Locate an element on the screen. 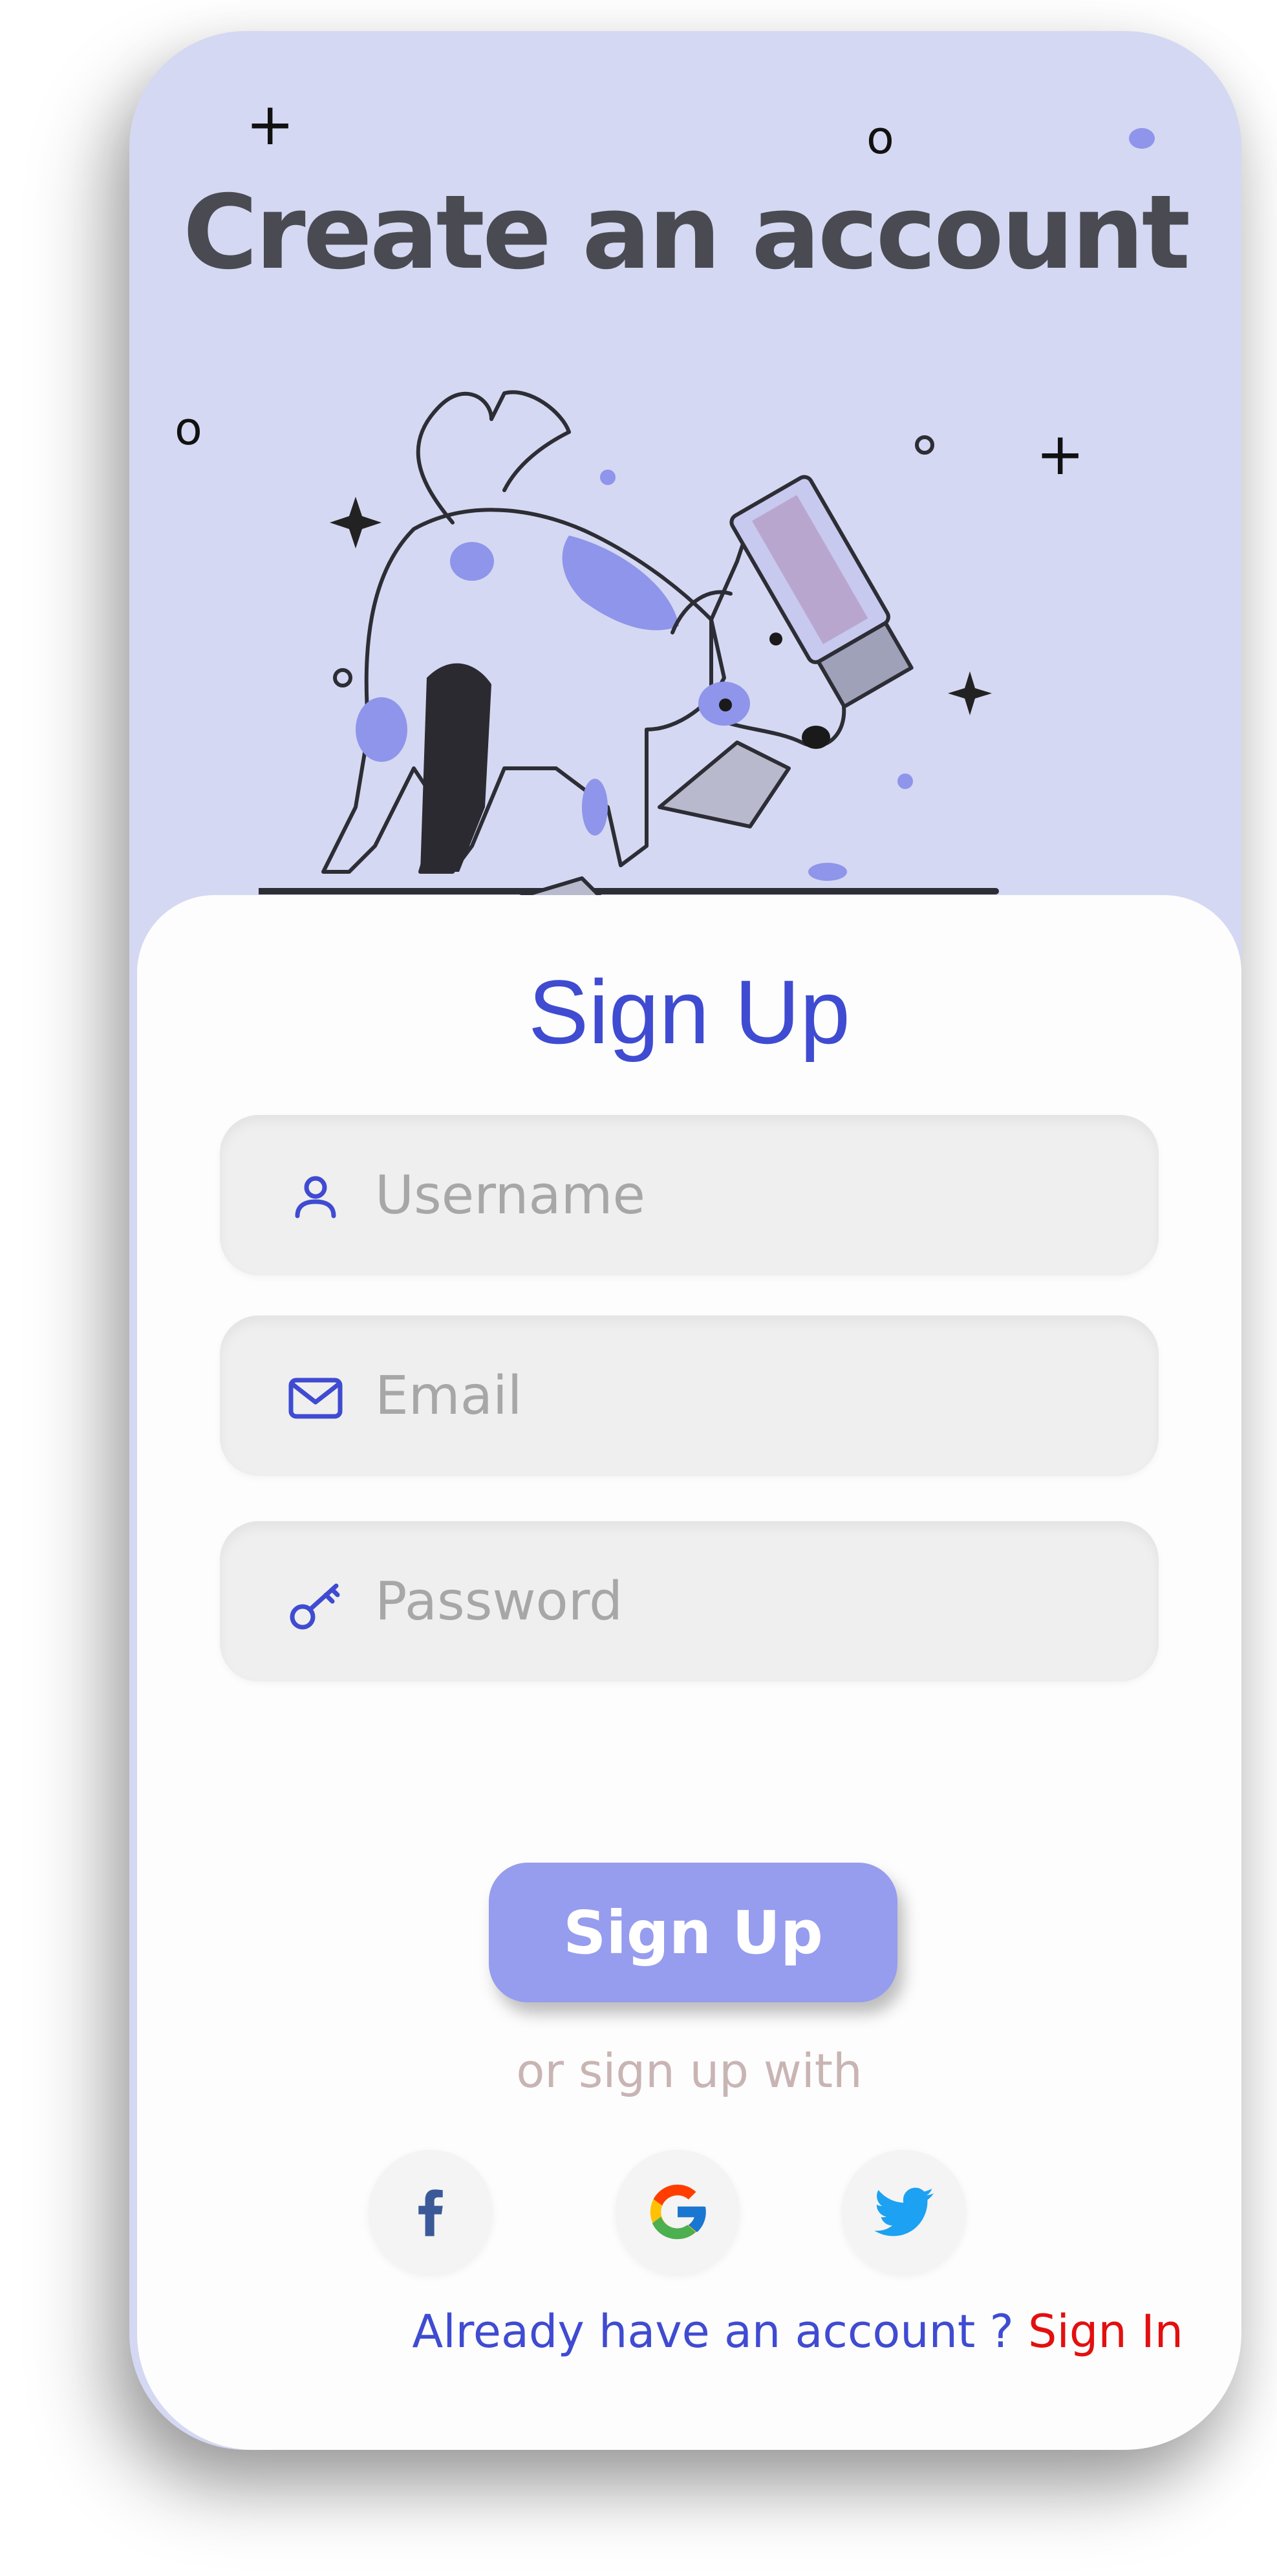 This screenshot has width=1277, height=2576. google-button is located at coordinates (678, 2212).